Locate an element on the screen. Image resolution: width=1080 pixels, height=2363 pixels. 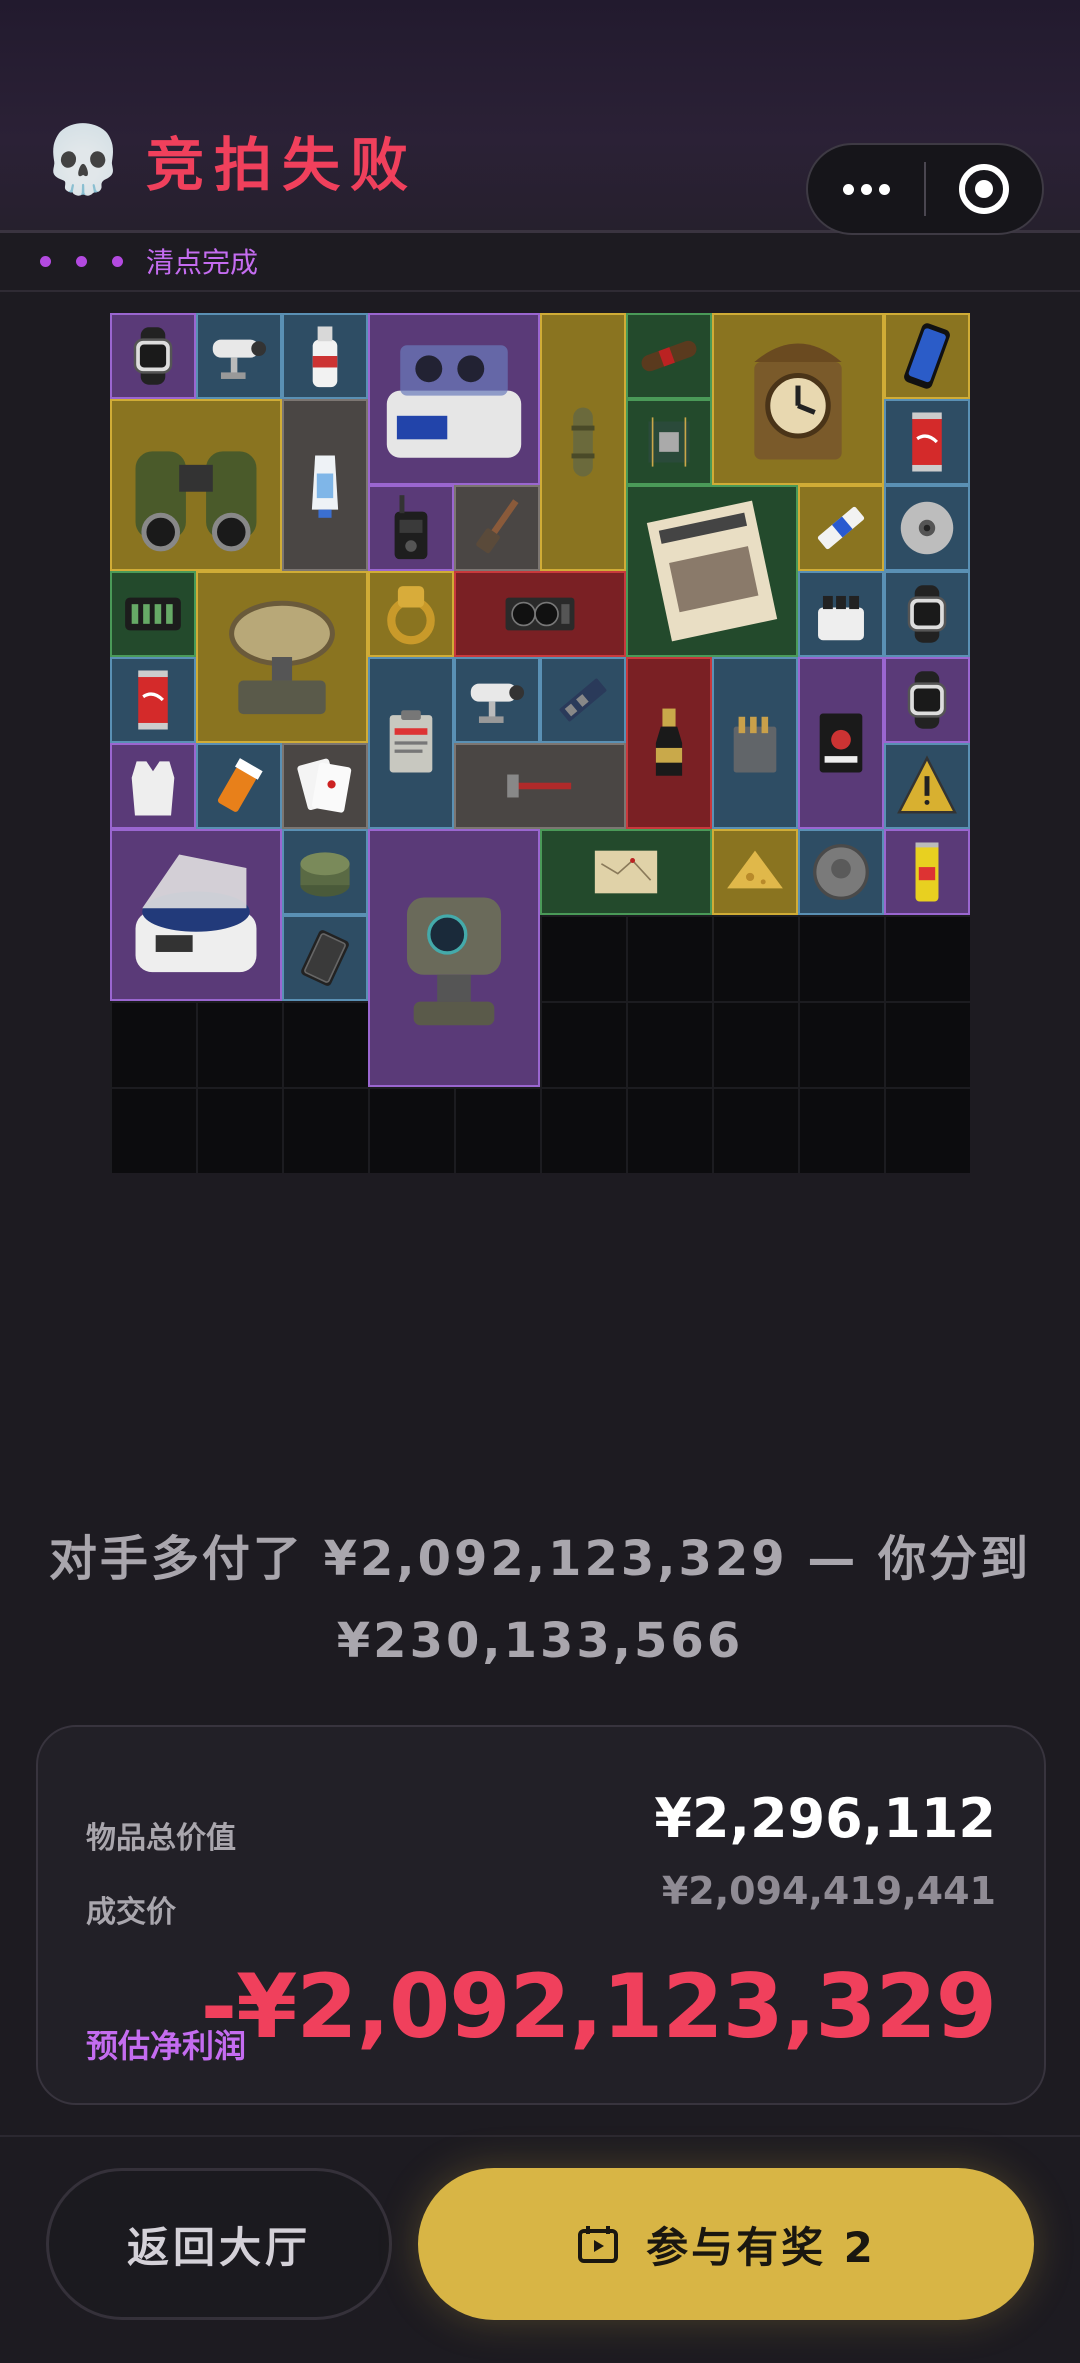
ammo-box-icon is located at coordinates (755, 744).